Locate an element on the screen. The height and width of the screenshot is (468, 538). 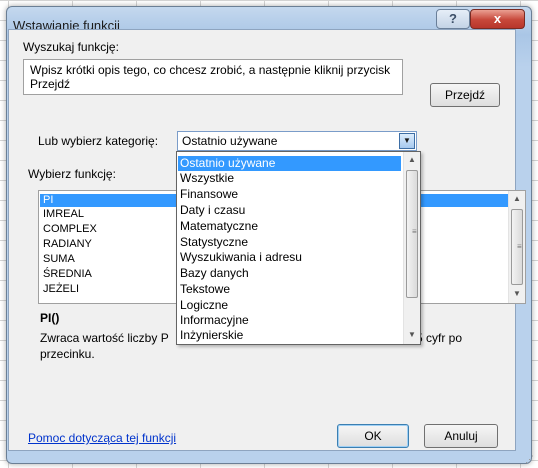
description-text-end: 5 cyfr po is located at coordinates (439, 338).